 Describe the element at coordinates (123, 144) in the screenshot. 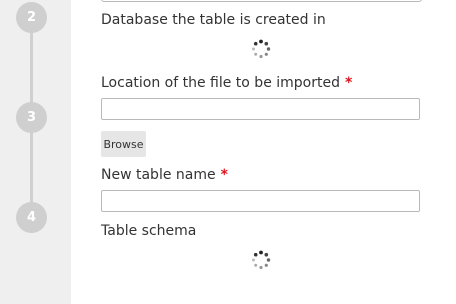

I see `browse-button: Browse` at that location.